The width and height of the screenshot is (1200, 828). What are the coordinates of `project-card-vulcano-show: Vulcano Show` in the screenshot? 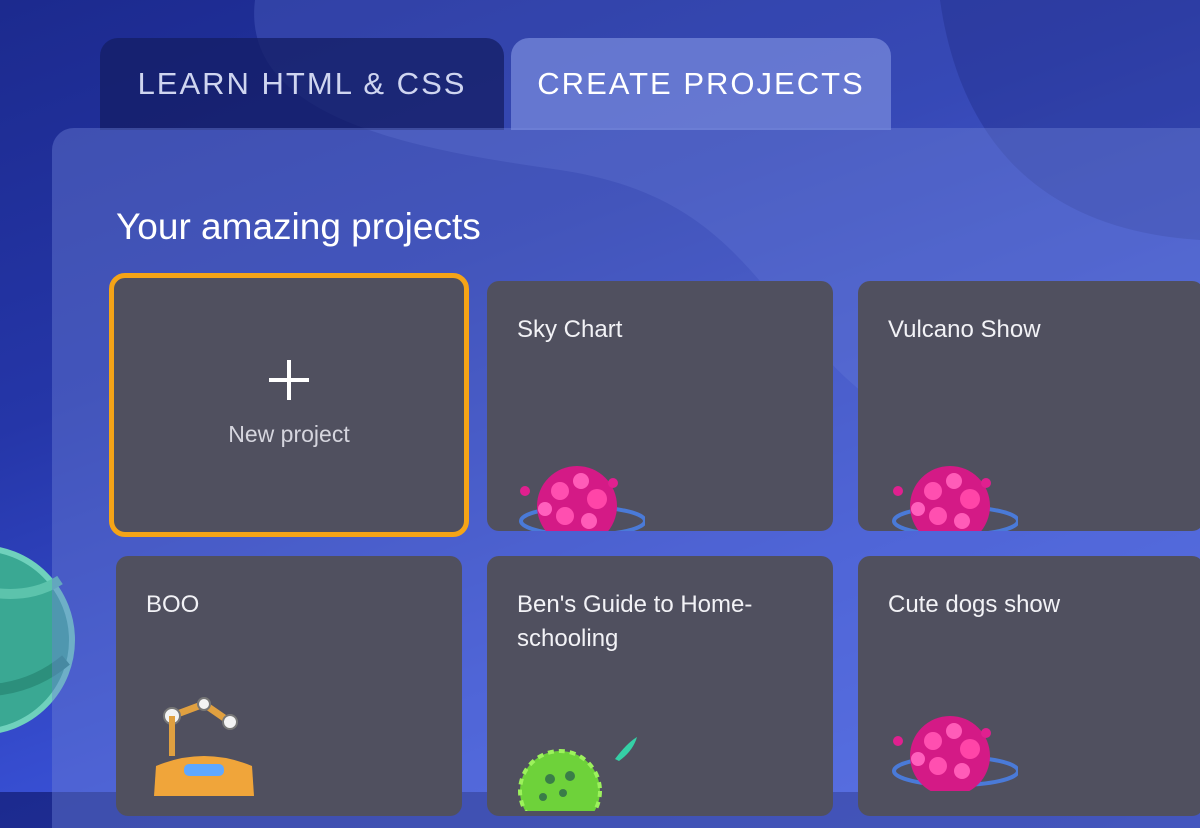 It's located at (1029, 406).